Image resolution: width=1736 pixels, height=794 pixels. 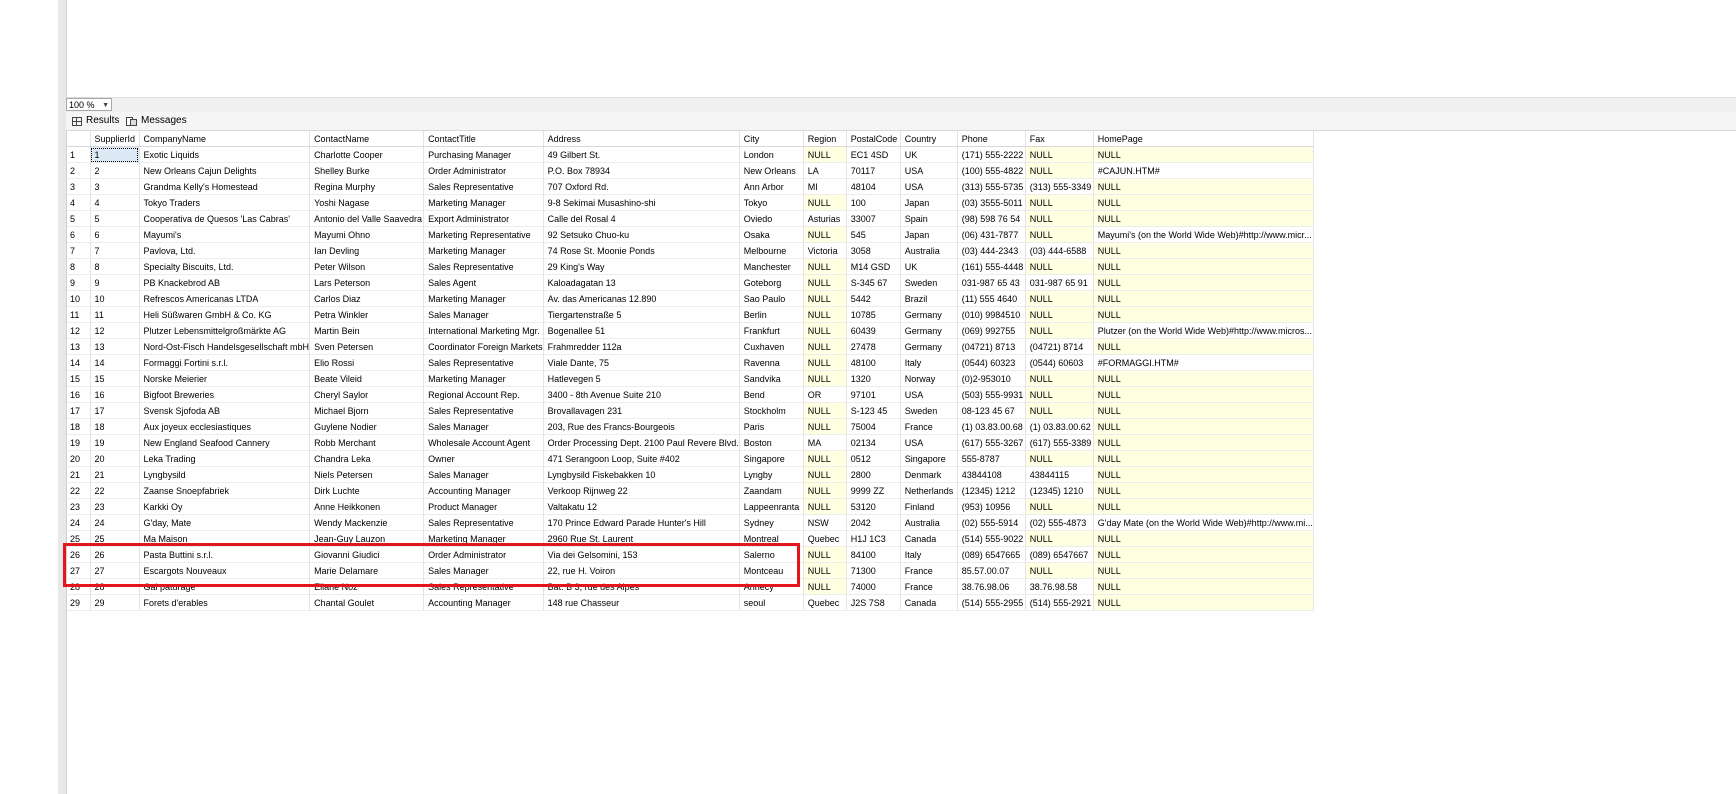 I want to click on row-number: 1, so click(x=79, y=154).